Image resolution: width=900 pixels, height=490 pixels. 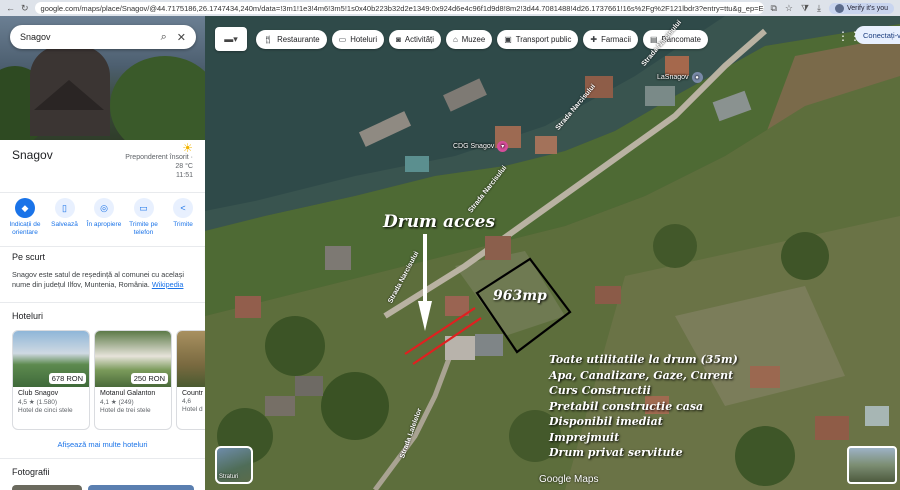 I want to click on install-icon: ⧉, so click(x=773, y=8).